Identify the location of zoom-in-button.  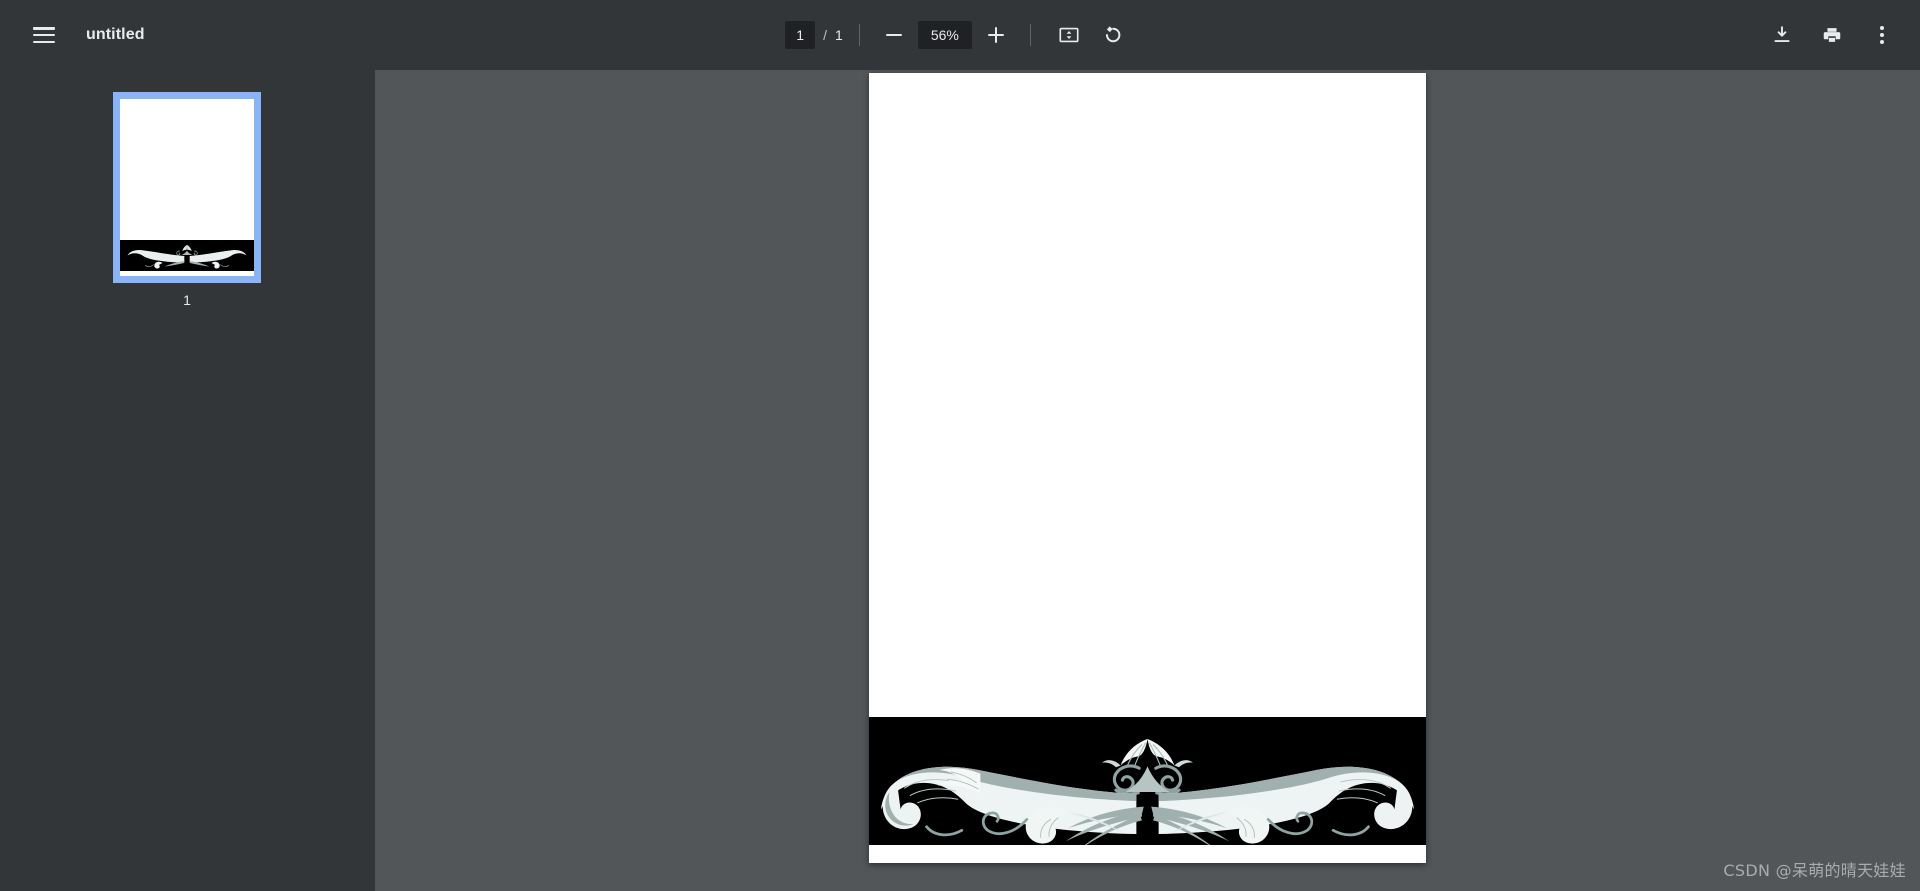
(996, 35).